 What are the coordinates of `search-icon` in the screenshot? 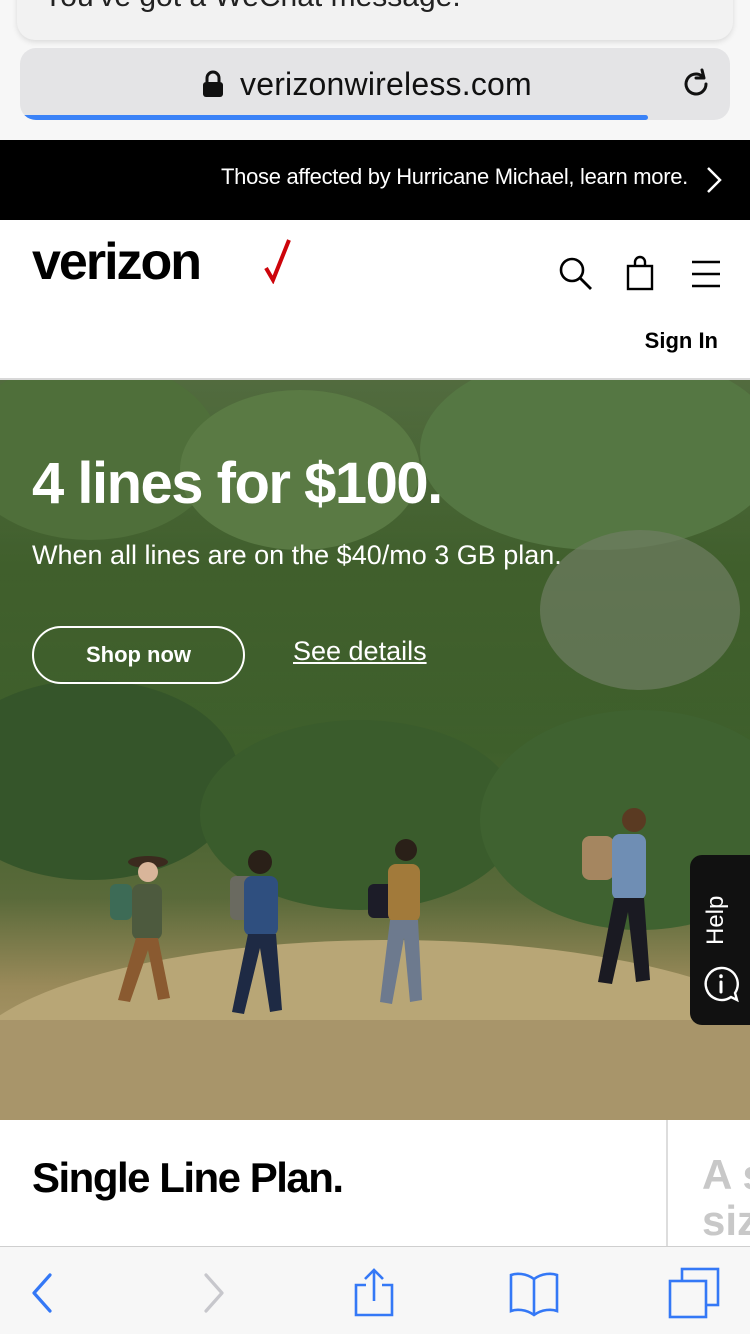 It's located at (576, 274).